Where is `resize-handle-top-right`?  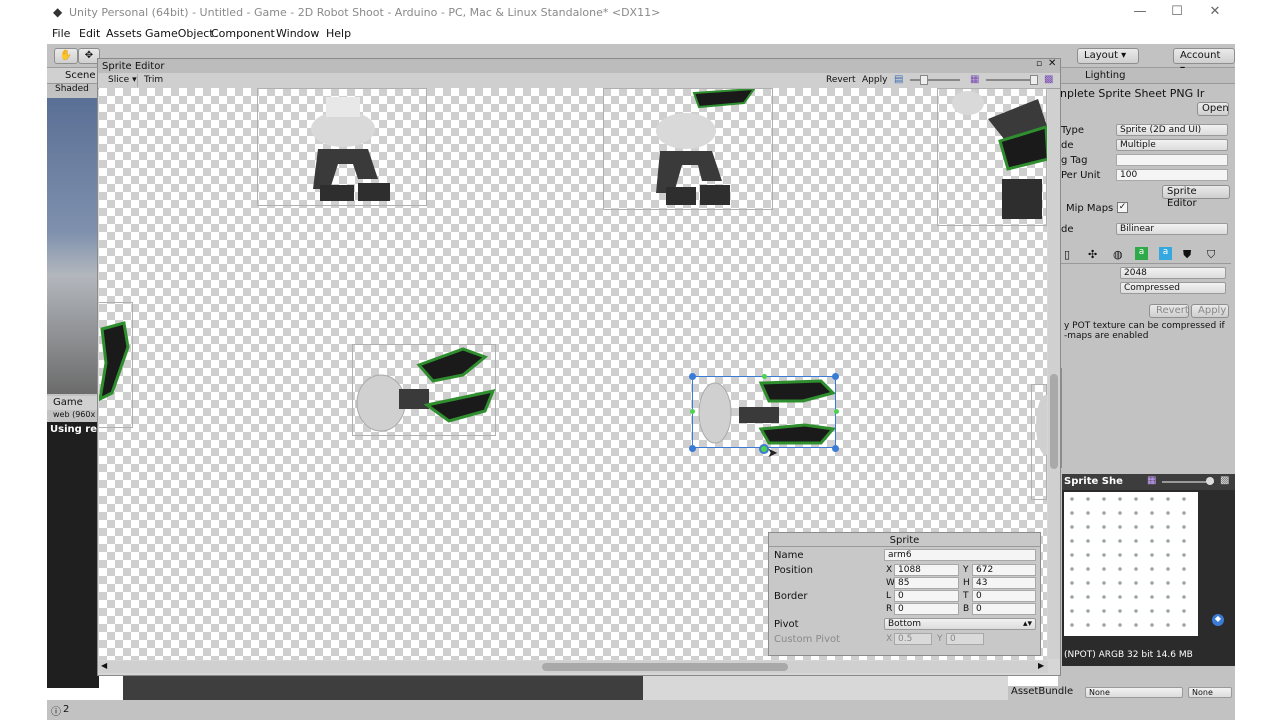
resize-handle-top-right is located at coordinates (835, 376).